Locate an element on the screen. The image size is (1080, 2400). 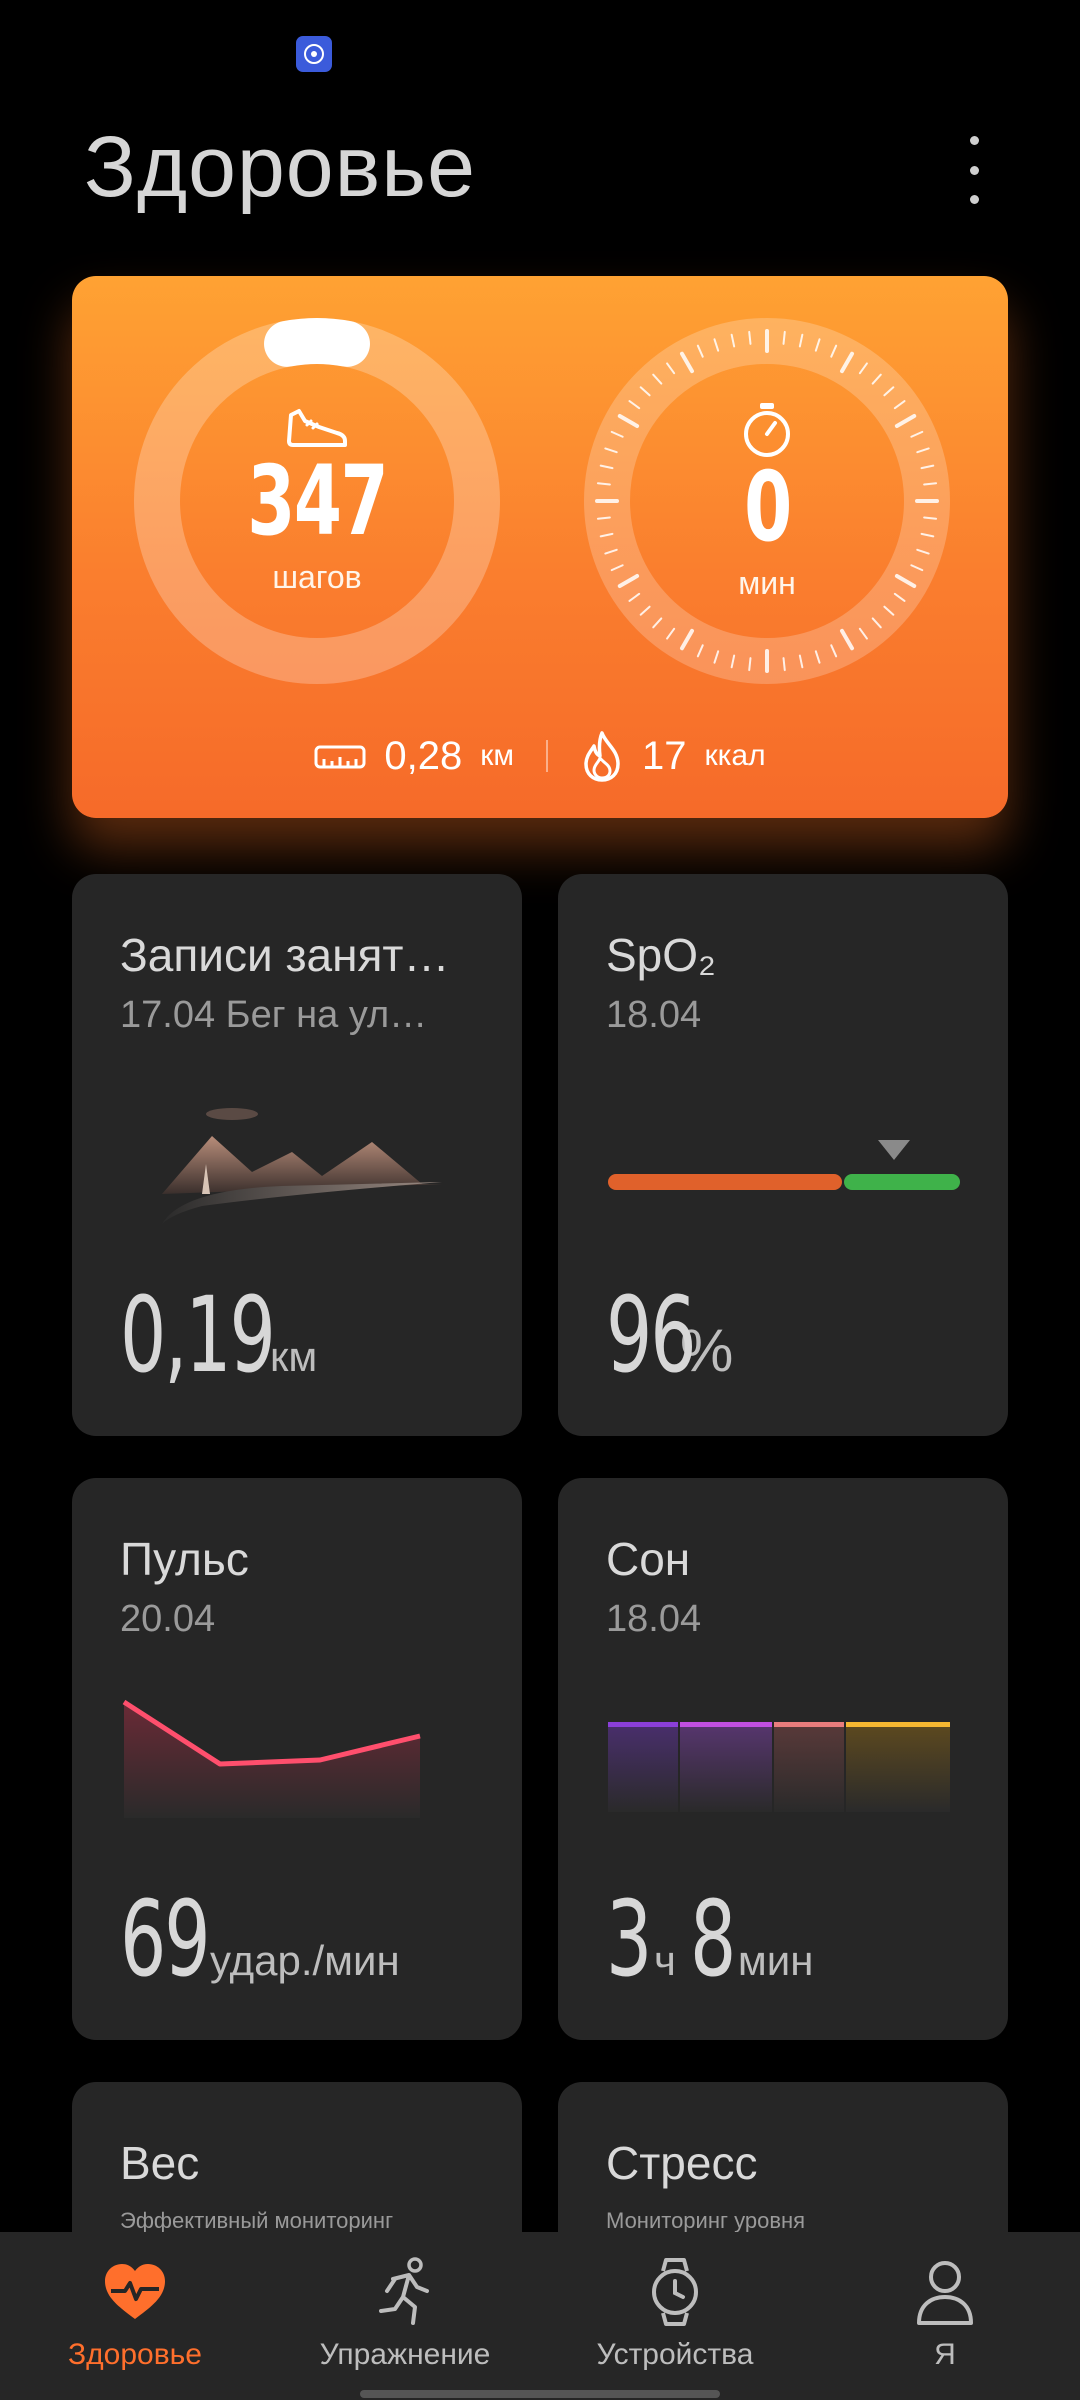
page-title: Здоровье is located at coordinates (280, 167).